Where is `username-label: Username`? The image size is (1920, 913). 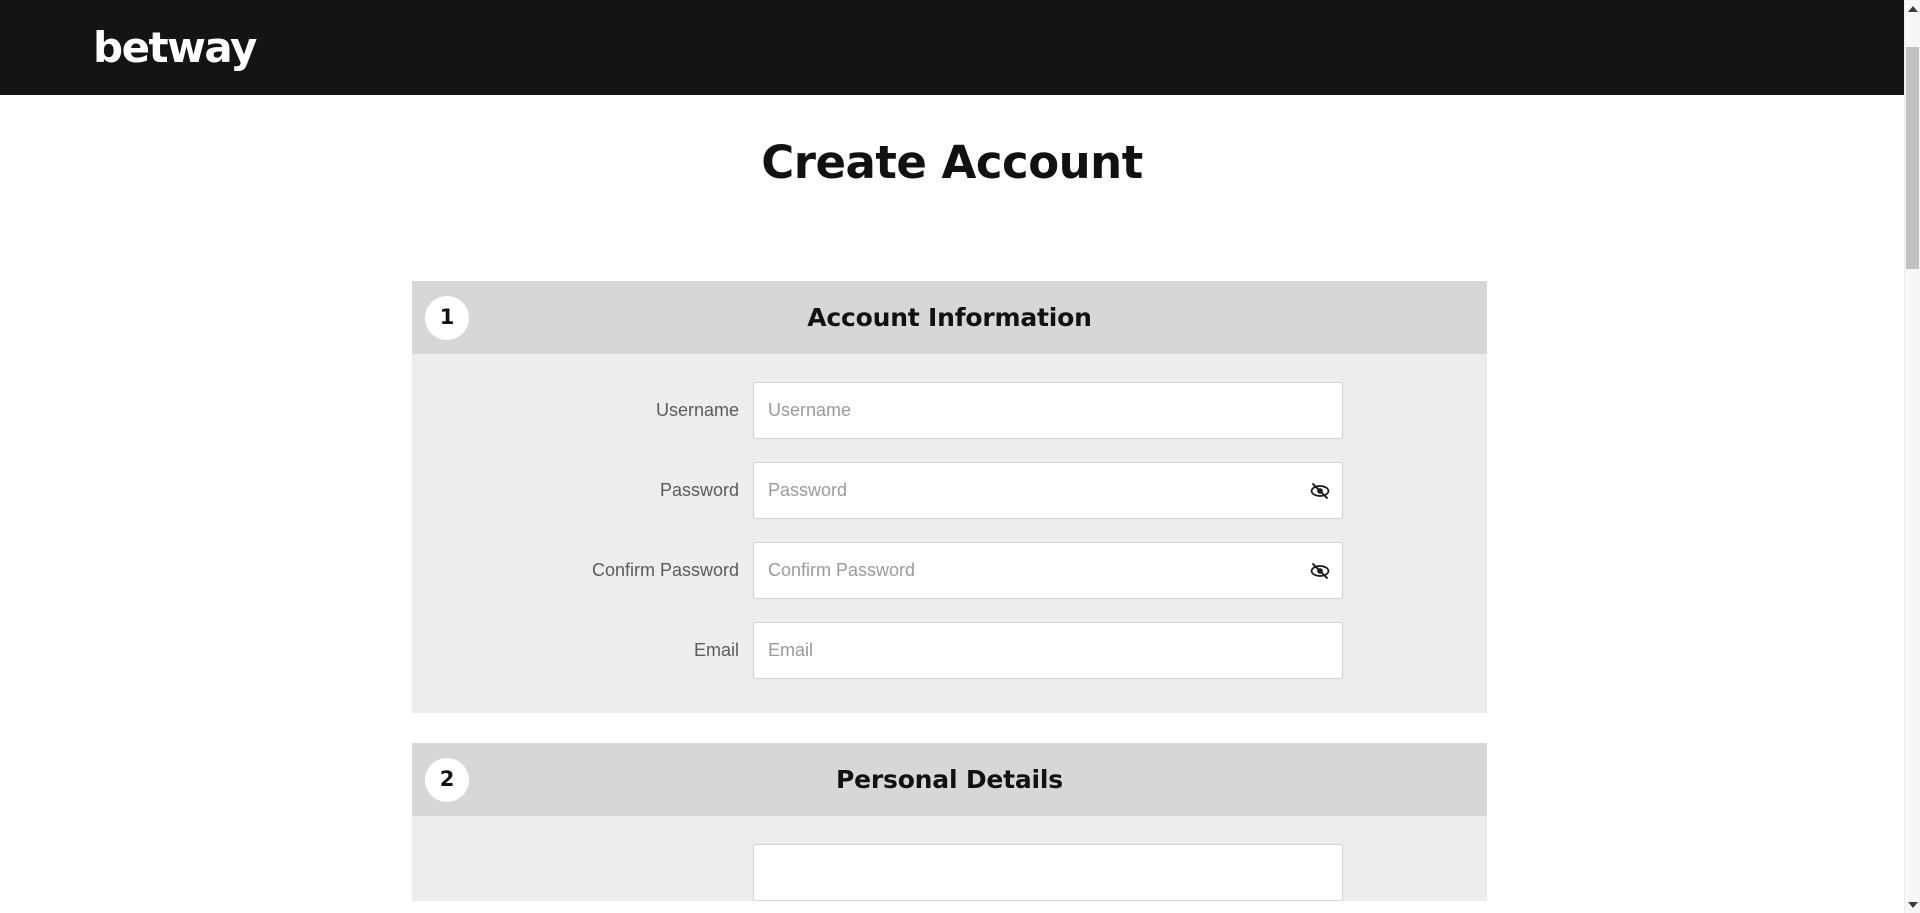 username-label: Username is located at coordinates (697, 409).